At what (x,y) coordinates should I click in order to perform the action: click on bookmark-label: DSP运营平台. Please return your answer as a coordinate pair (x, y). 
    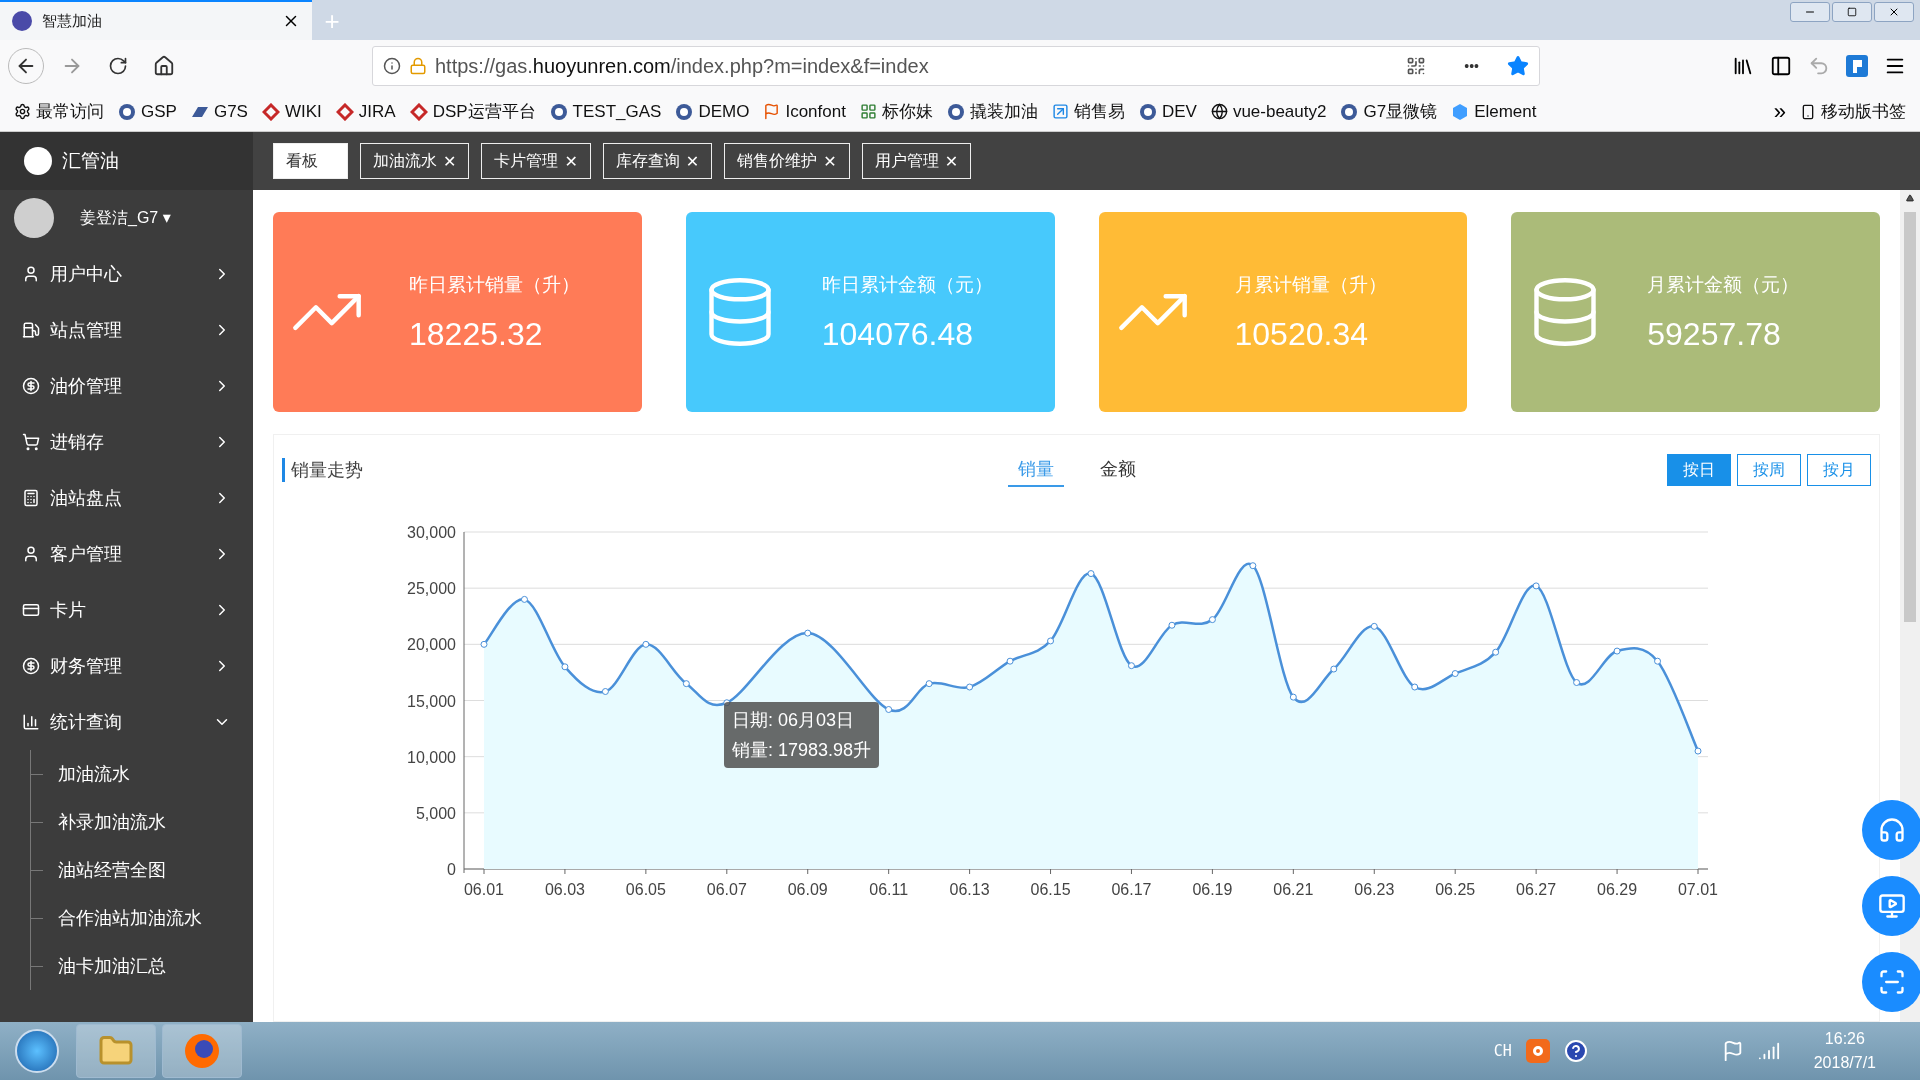
    Looking at the image, I should click on (484, 112).